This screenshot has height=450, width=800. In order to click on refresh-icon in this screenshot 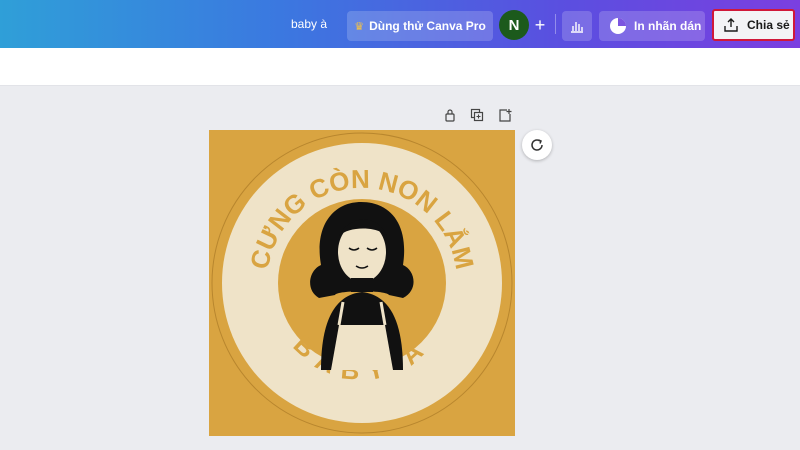, I will do `click(537, 145)`.